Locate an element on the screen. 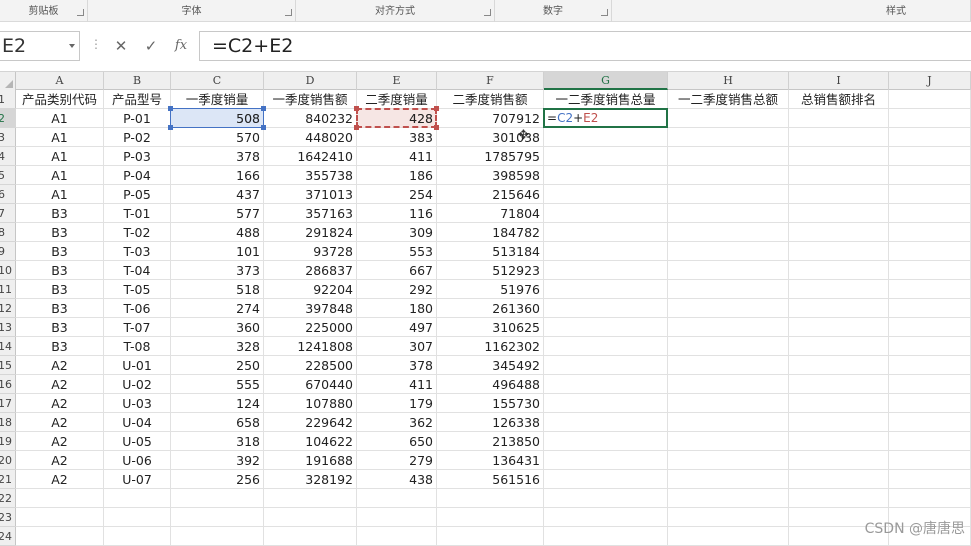 This screenshot has width=971, height=546. cell-c12: 274 is located at coordinates (217, 308).